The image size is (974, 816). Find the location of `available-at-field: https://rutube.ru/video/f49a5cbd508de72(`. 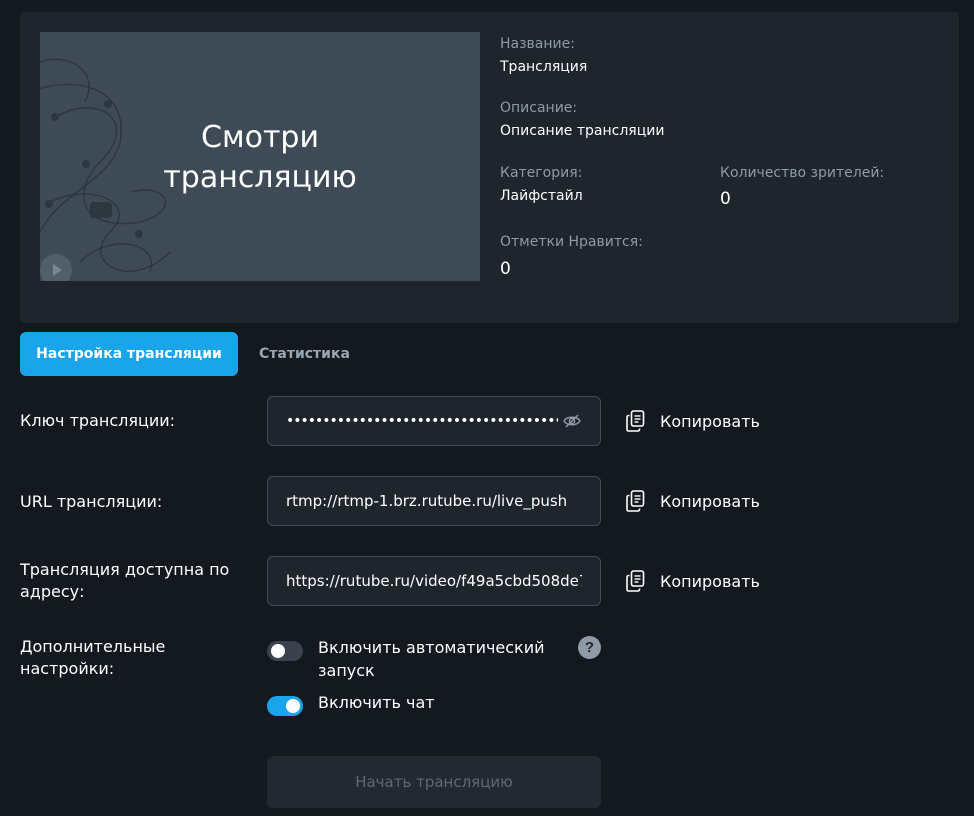

available-at-field: https://rutube.ru/video/f49a5cbd508de72( is located at coordinates (434, 581).